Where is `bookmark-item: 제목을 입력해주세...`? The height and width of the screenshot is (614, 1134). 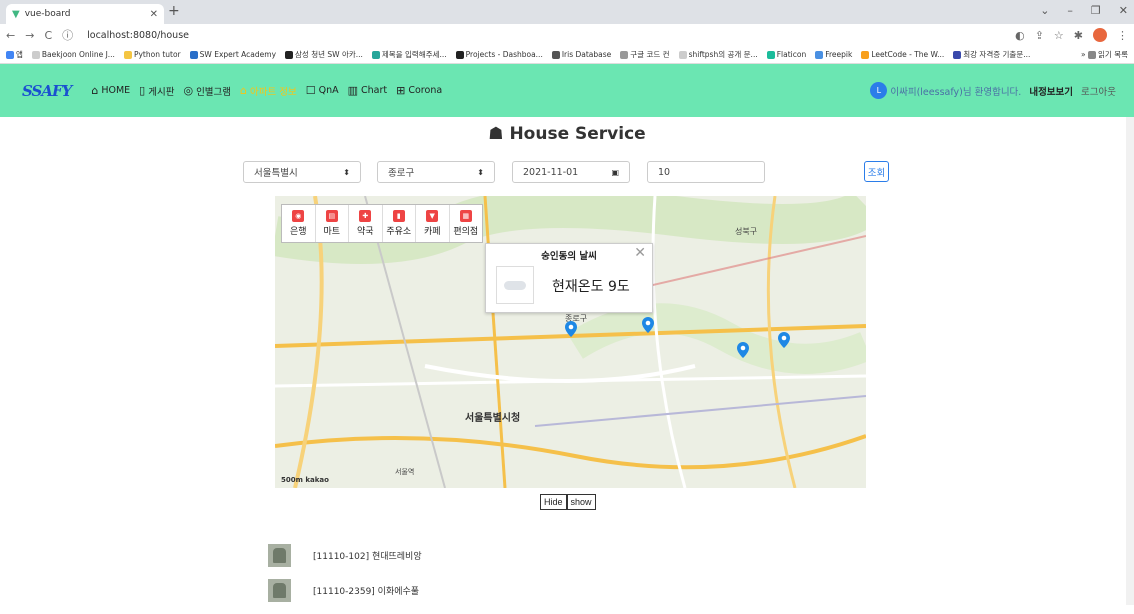
bookmark-item: 제목을 입력해주세... is located at coordinates (409, 54).